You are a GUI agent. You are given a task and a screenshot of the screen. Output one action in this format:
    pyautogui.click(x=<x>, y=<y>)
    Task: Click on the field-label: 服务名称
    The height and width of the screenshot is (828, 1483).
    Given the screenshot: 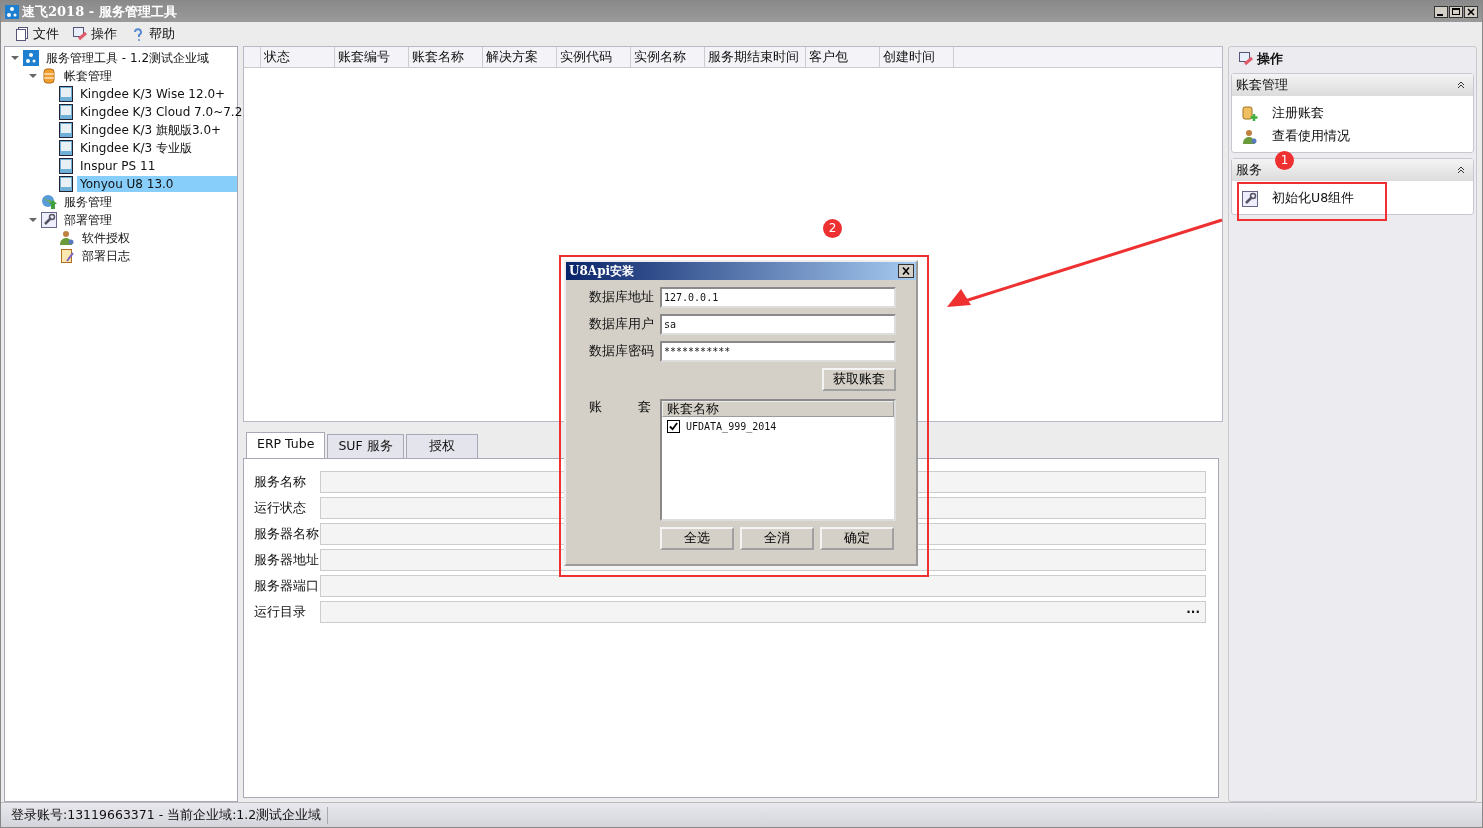 What is the action you would take?
    pyautogui.click(x=280, y=482)
    